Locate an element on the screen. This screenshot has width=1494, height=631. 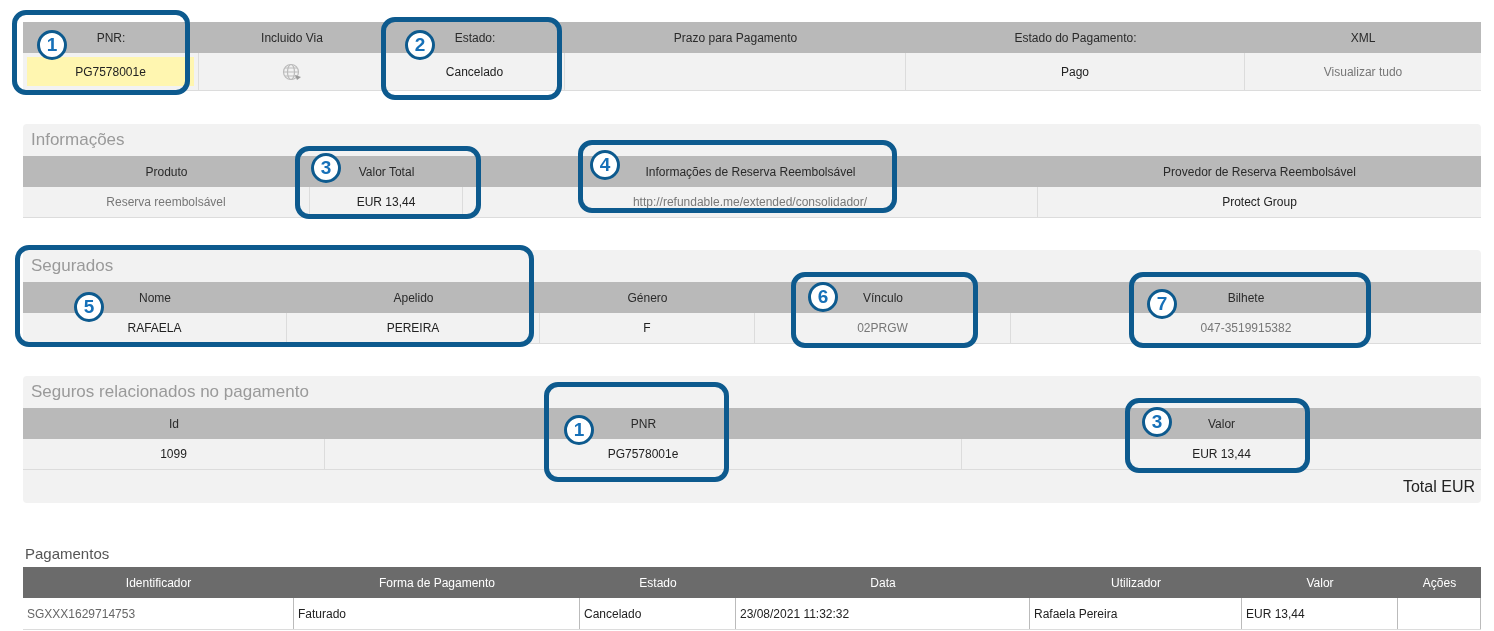
column-header: Bilhete is located at coordinates (1246, 297).